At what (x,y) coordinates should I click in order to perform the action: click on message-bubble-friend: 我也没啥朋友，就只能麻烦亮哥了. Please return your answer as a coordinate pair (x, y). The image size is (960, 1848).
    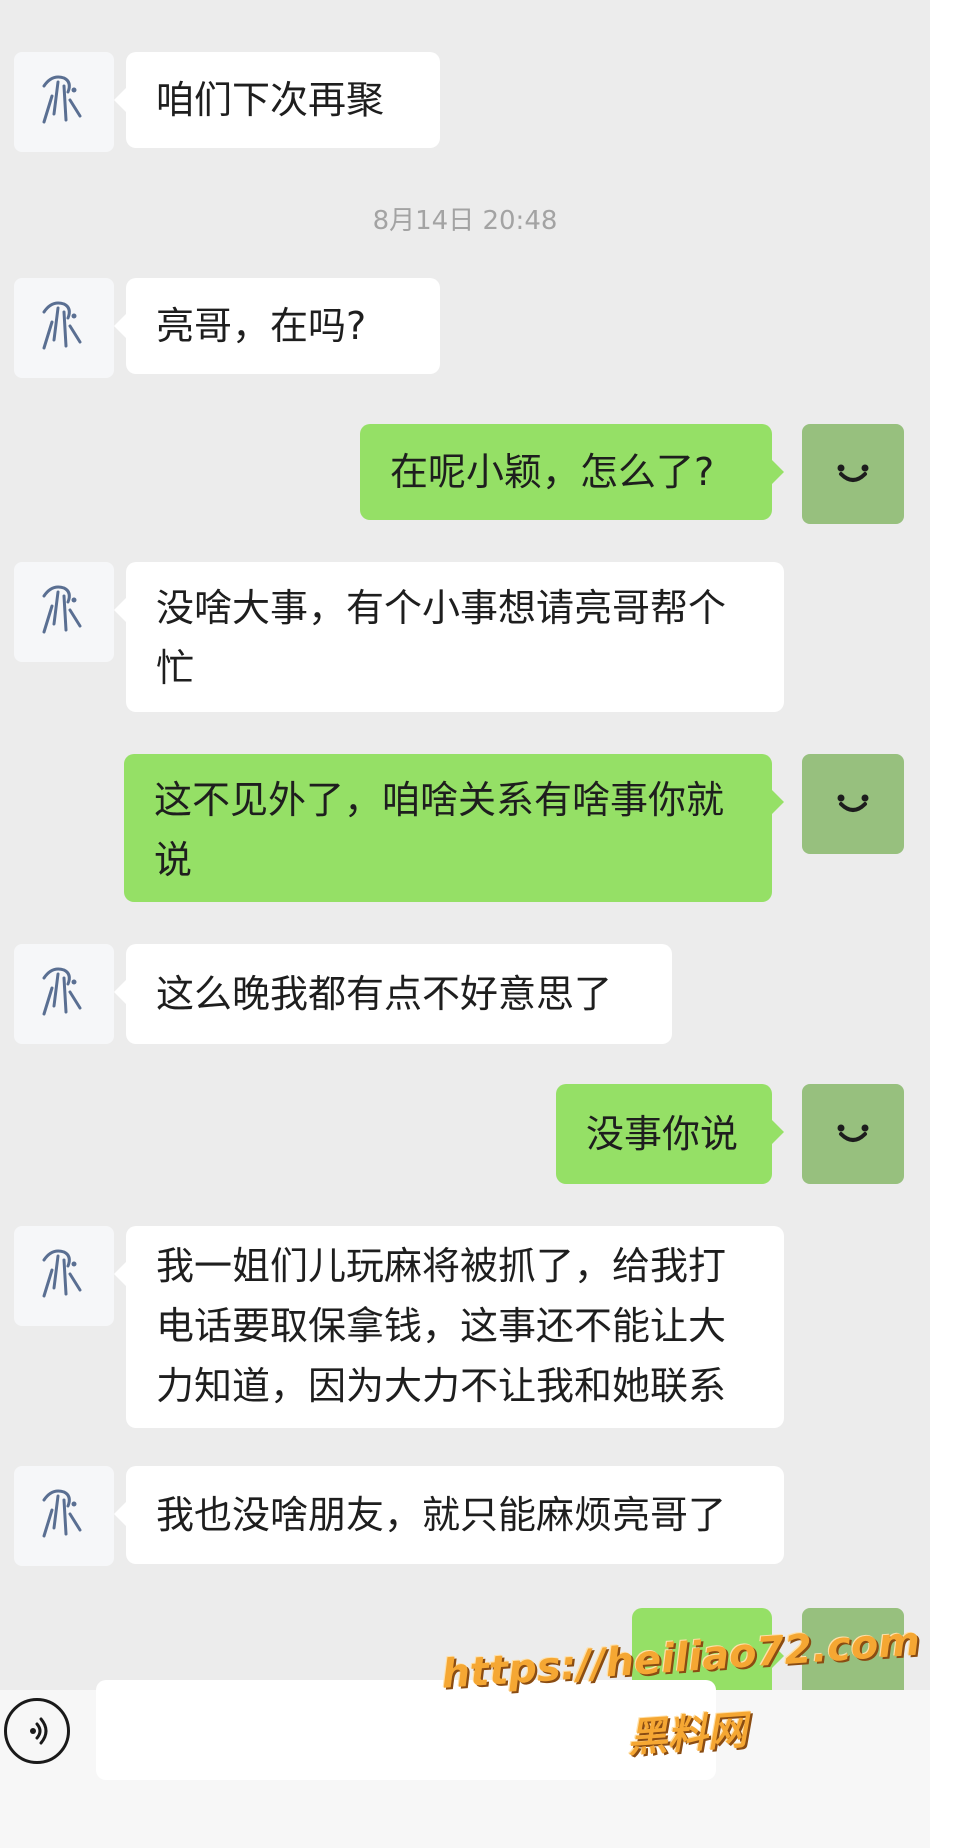
    Looking at the image, I should click on (449, 1515).